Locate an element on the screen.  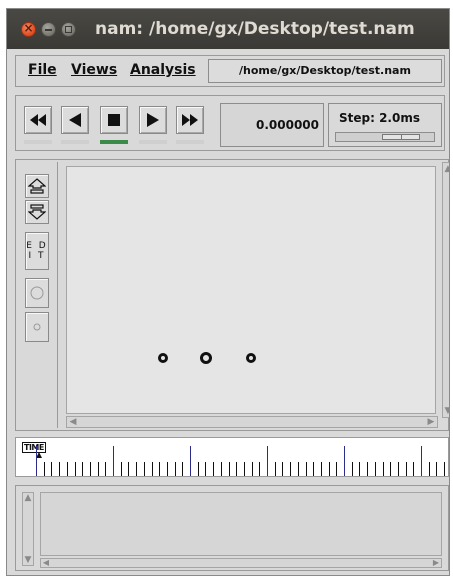
node-large-tool-button is located at coordinates (37, 293).